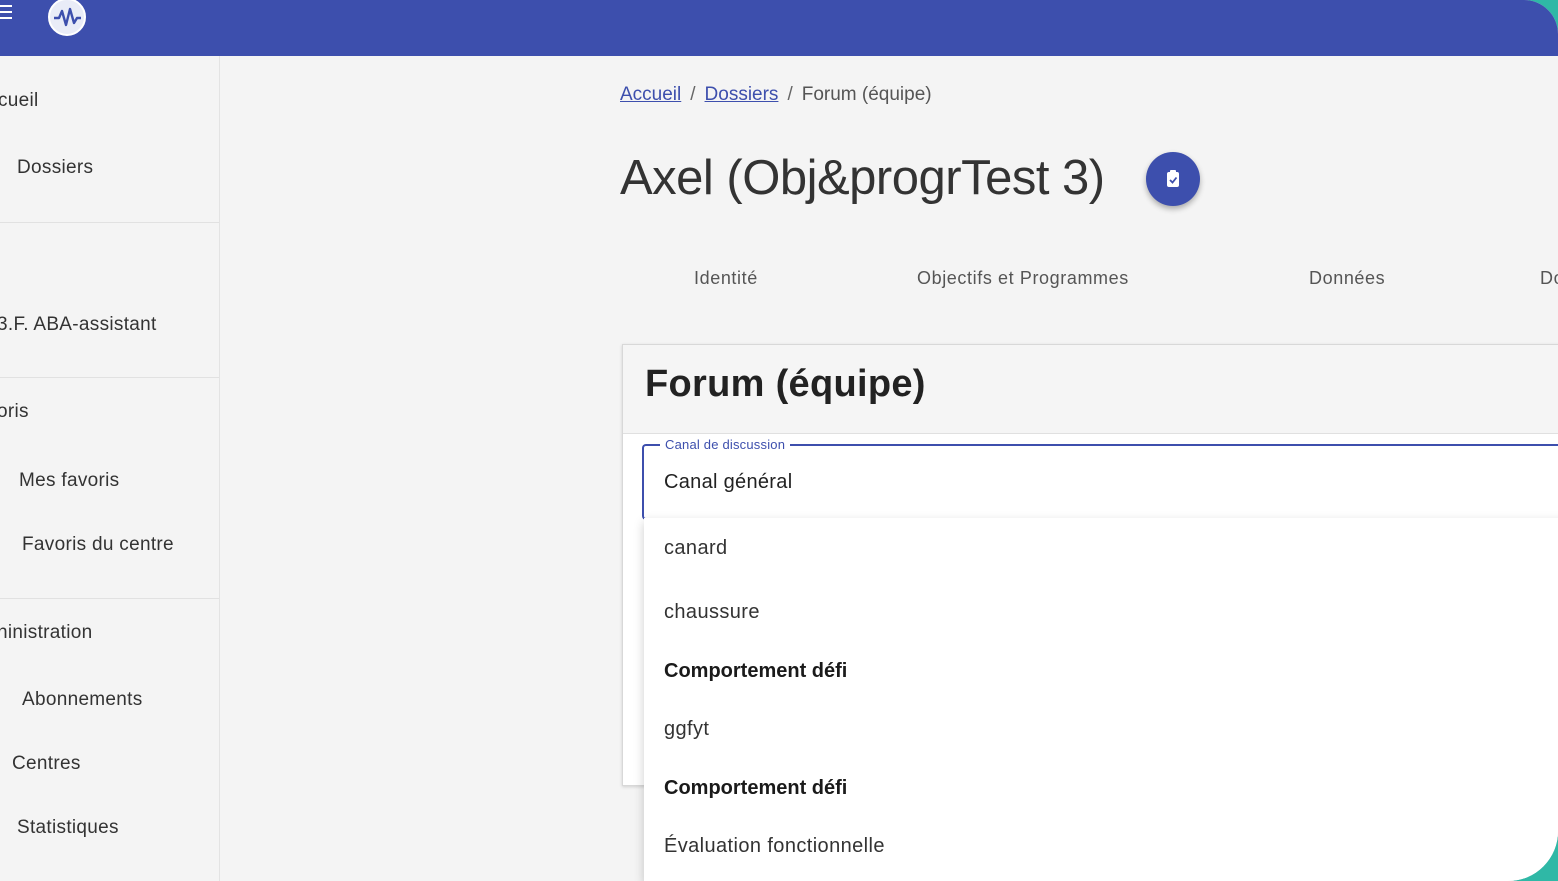  I want to click on brain-wave-logo-icon, so click(67, 19).